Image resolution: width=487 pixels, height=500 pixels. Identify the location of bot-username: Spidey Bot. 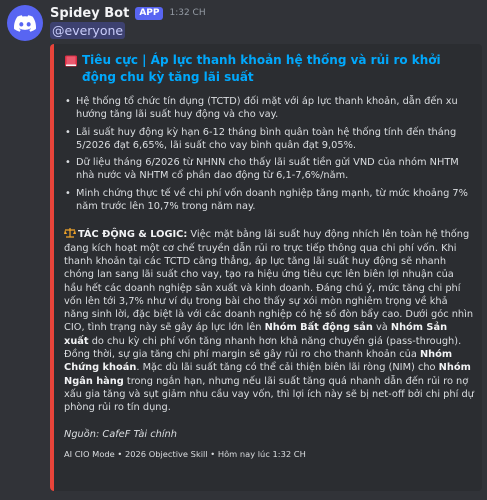
(89, 13).